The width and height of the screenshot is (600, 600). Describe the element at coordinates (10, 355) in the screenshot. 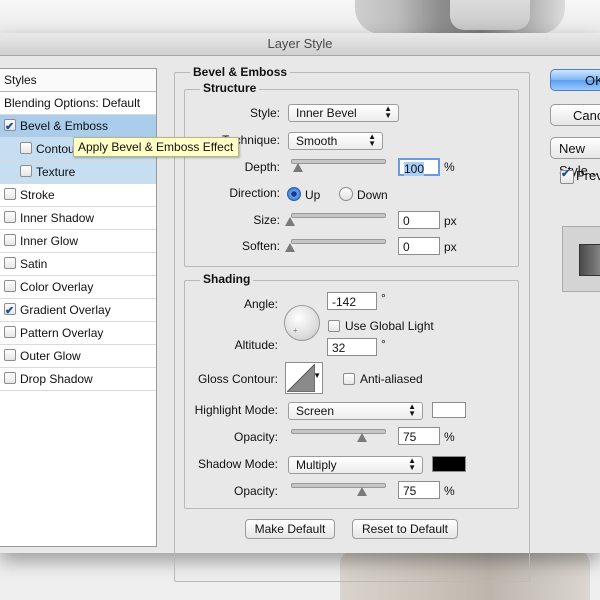

I see `outer-glow-checkbox` at that location.